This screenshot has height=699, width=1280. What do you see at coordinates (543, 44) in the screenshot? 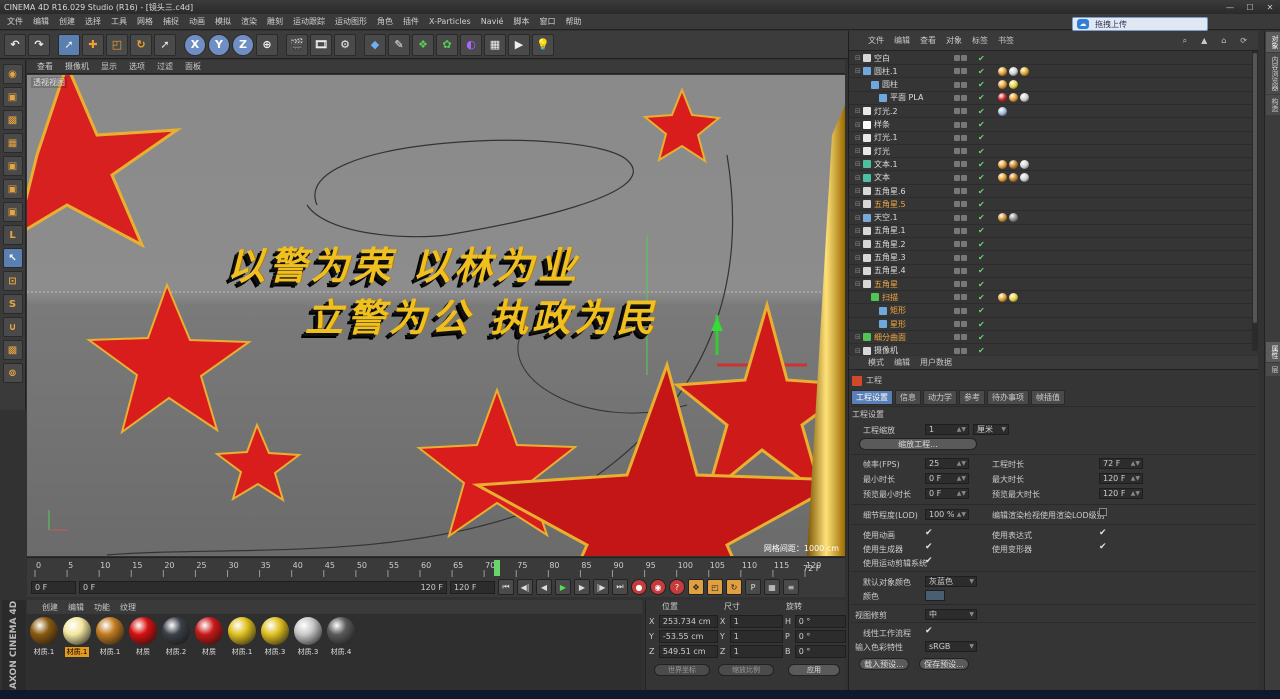
I see `light-icon: 💡` at bounding box center [543, 44].